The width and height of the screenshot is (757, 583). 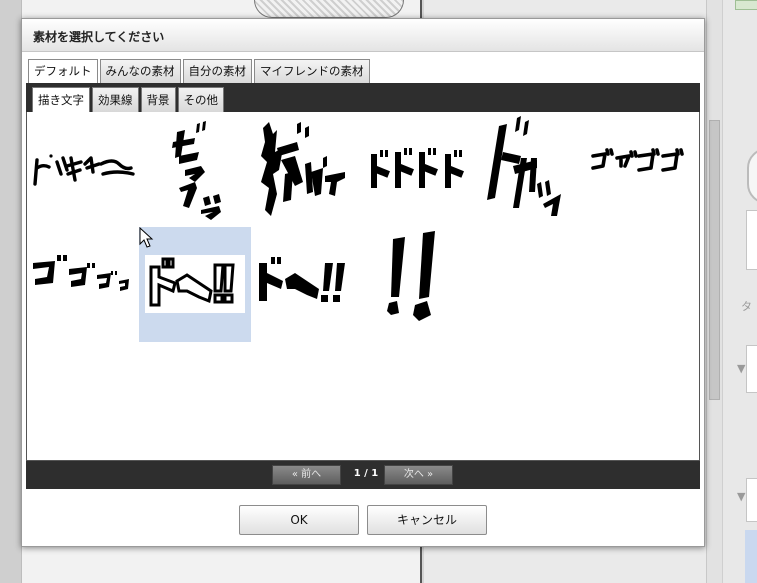 I want to click on background-scrollbar-thumb, so click(x=714, y=260).